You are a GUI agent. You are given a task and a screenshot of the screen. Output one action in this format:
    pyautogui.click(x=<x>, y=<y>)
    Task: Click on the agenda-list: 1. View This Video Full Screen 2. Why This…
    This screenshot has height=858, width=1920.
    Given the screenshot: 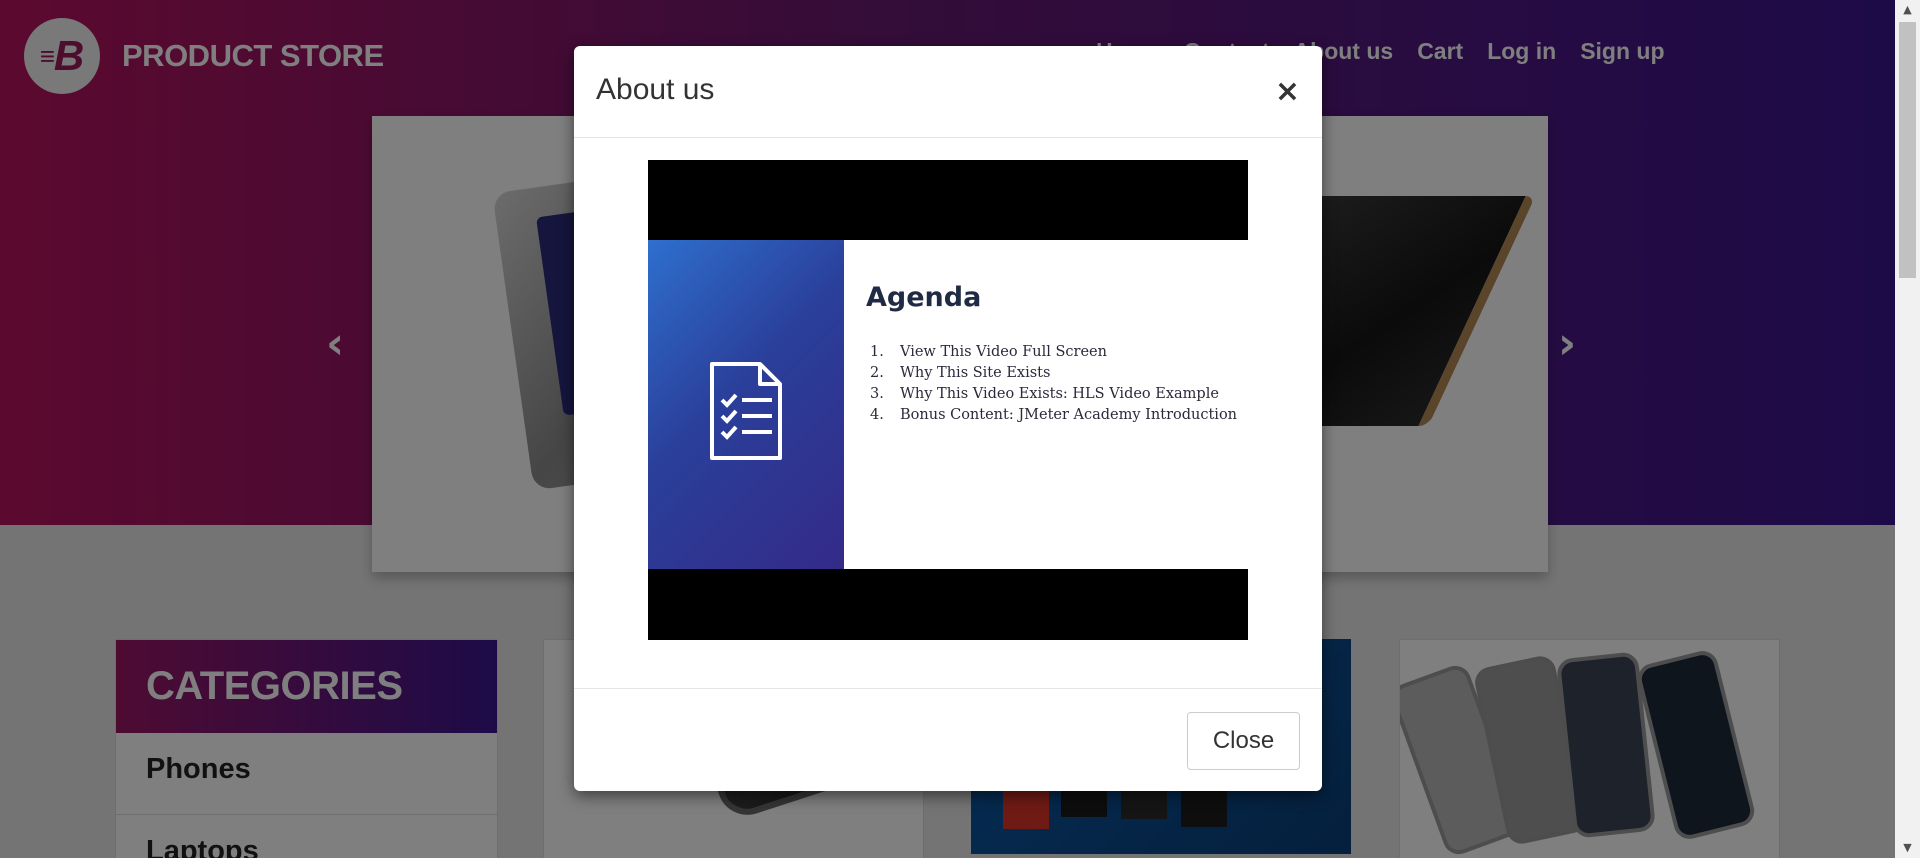 What is the action you would take?
    pyautogui.click(x=1053, y=384)
    